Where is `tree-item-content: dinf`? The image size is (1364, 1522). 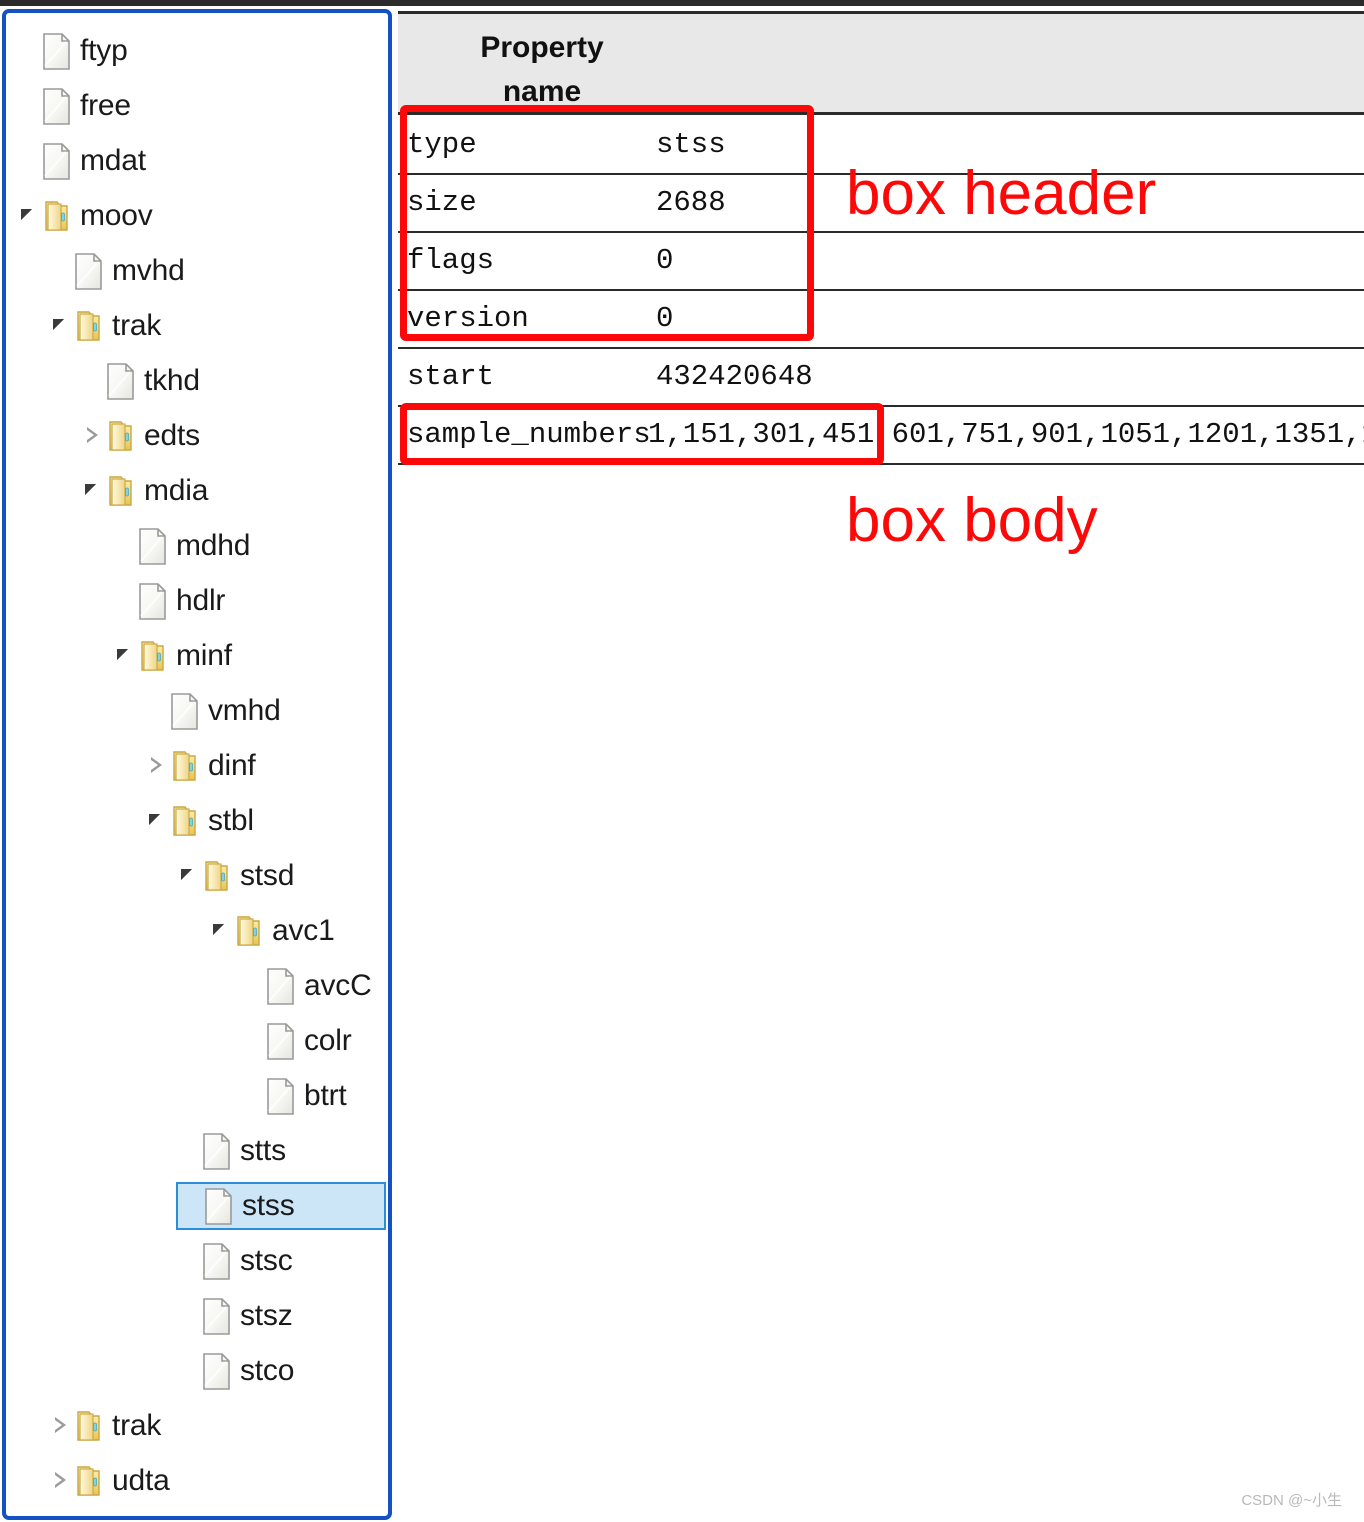 tree-item-content: dinf is located at coordinates (265, 766).